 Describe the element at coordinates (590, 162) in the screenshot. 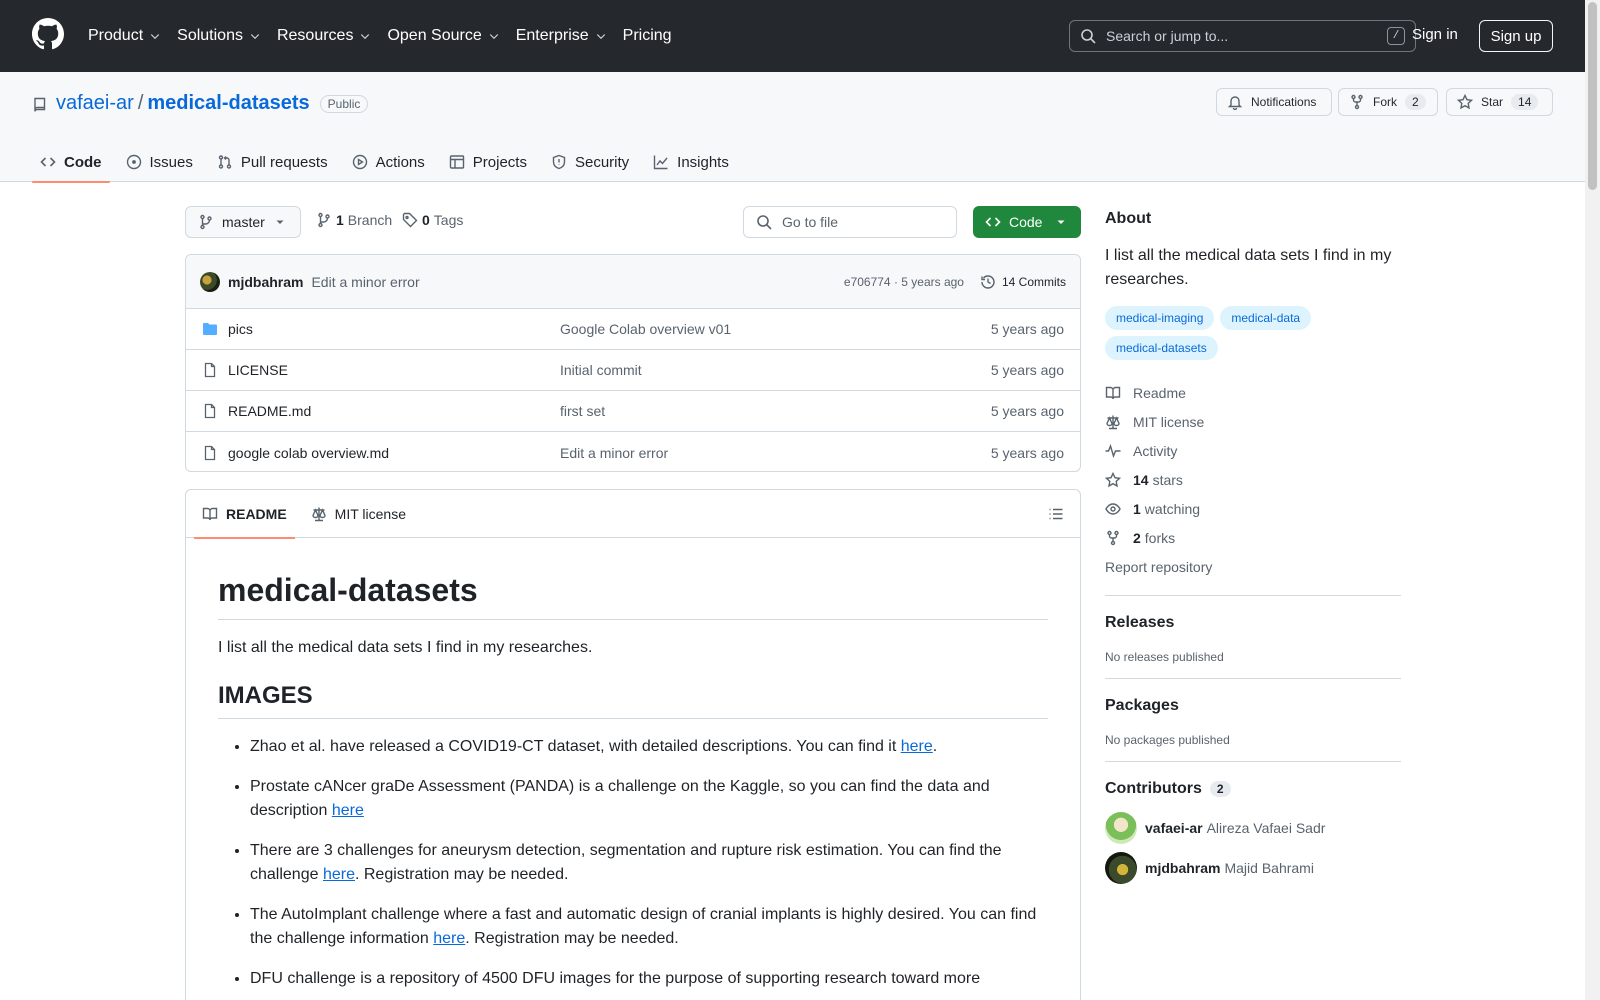

I see `tab-security: Security` at that location.